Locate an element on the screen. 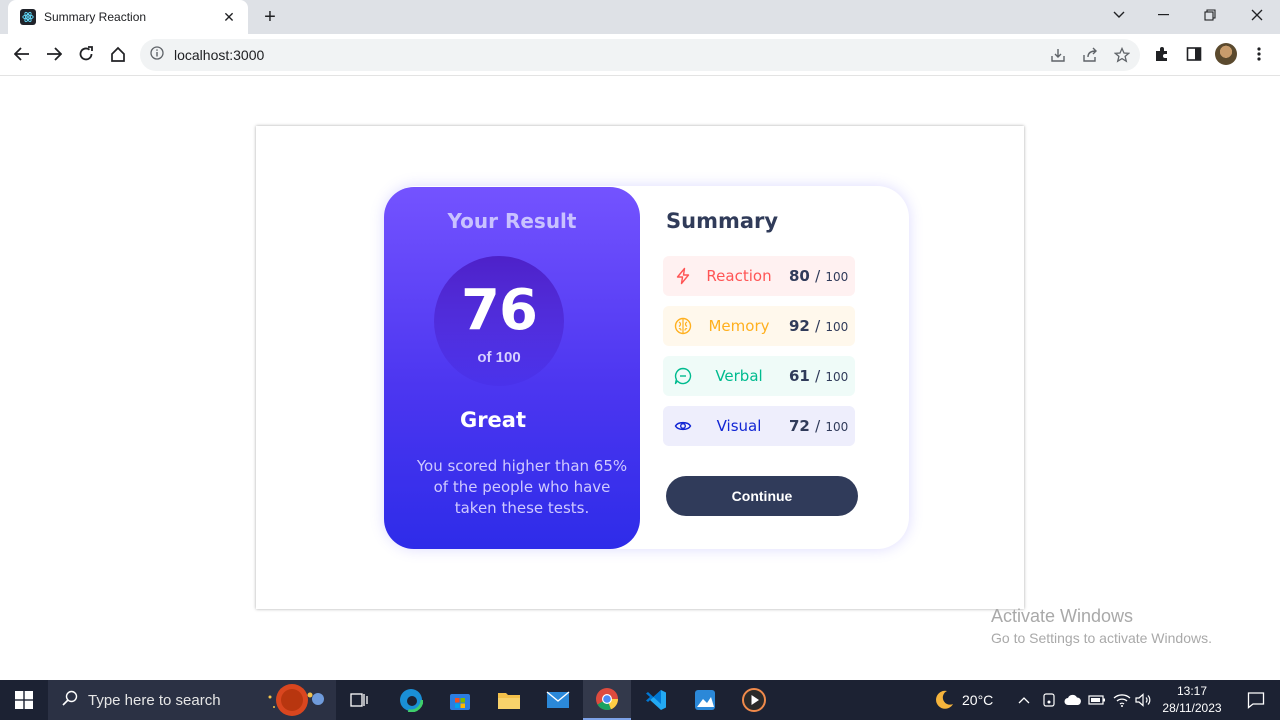  summary-item-verbal: Verbal 61 / 100 is located at coordinates (759, 376).